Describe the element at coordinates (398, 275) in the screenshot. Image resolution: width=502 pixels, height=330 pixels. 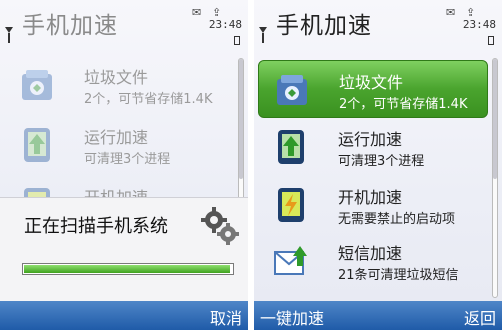
I see `item-desc: 21条可清理垃圾短信` at that location.